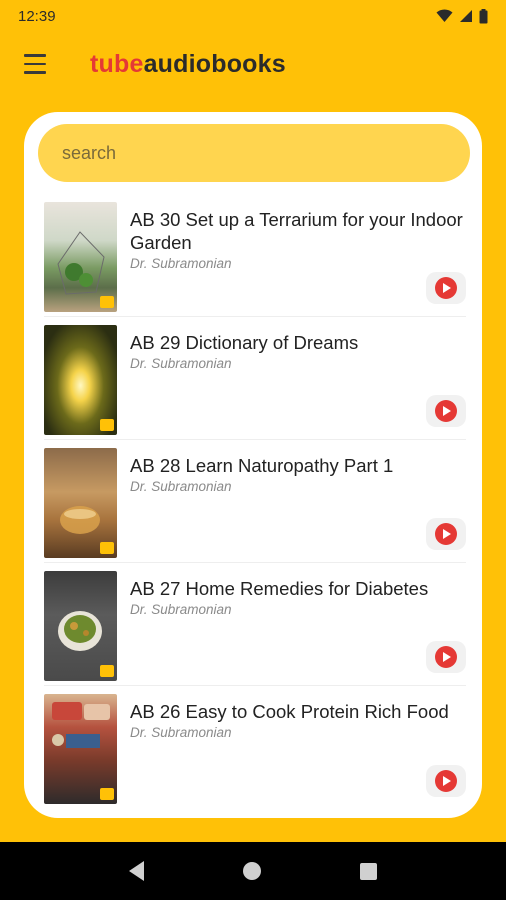 The height and width of the screenshot is (900, 506). What do you see at coordinates (37, 16) in the screenshot?
I see `status-time: 12:39` at bounding box center [37, 16].